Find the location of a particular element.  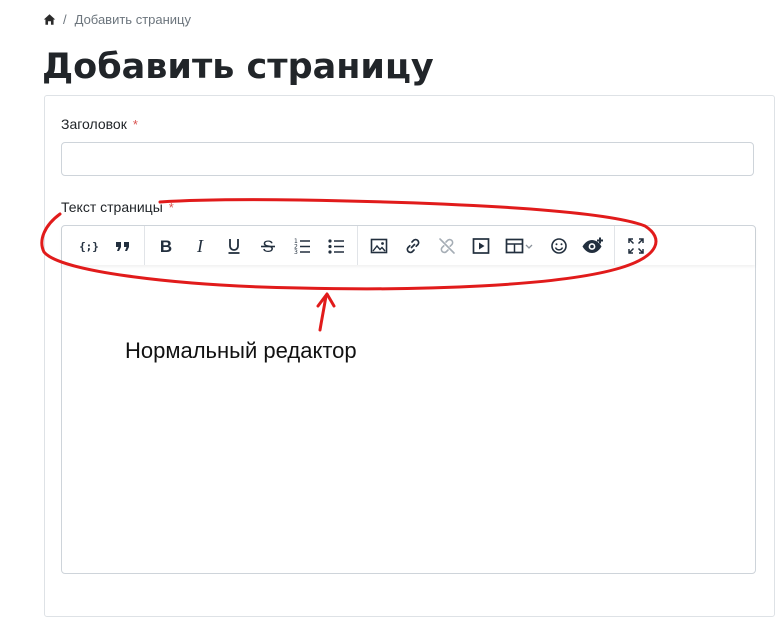

title-input is located at coordinates (407, 159).